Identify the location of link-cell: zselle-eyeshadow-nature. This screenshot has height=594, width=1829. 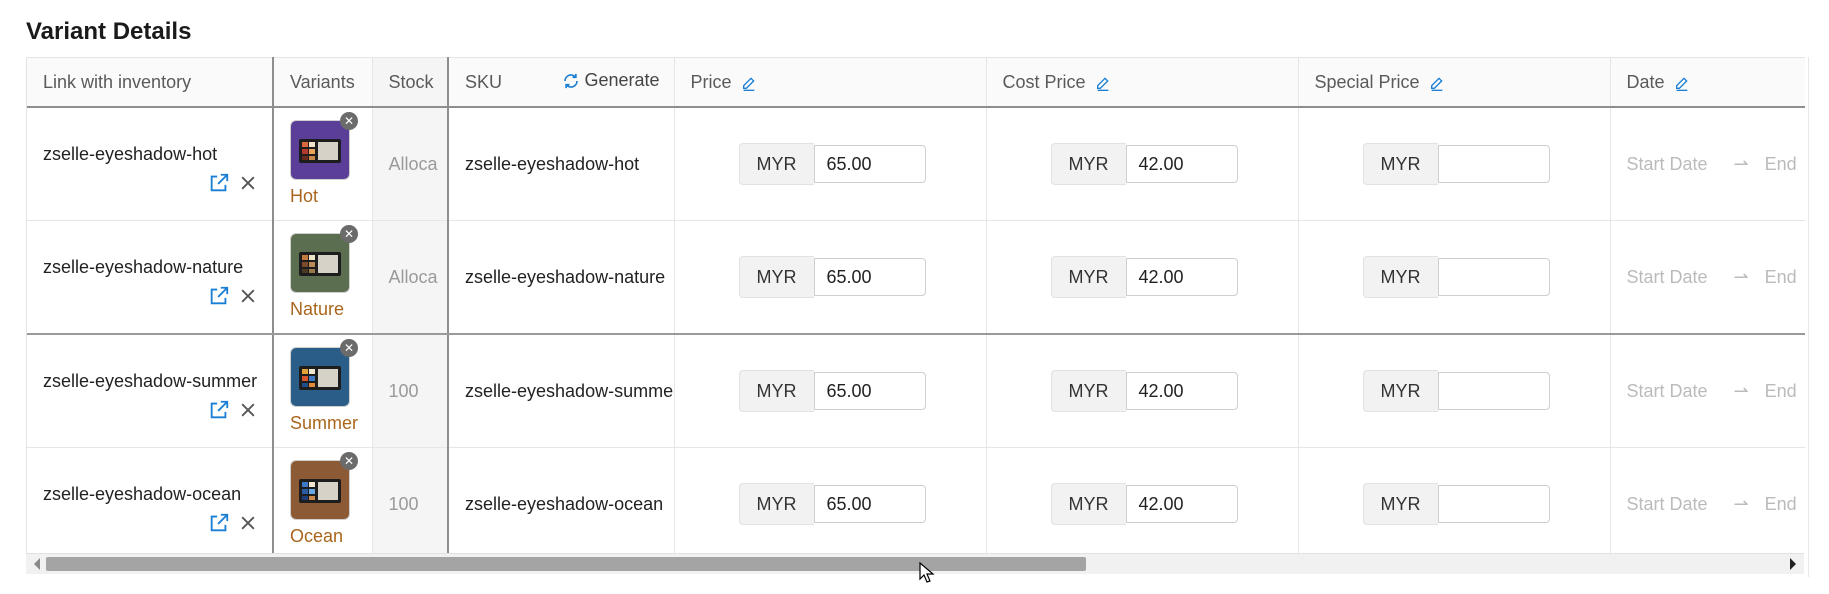
(150, 277).